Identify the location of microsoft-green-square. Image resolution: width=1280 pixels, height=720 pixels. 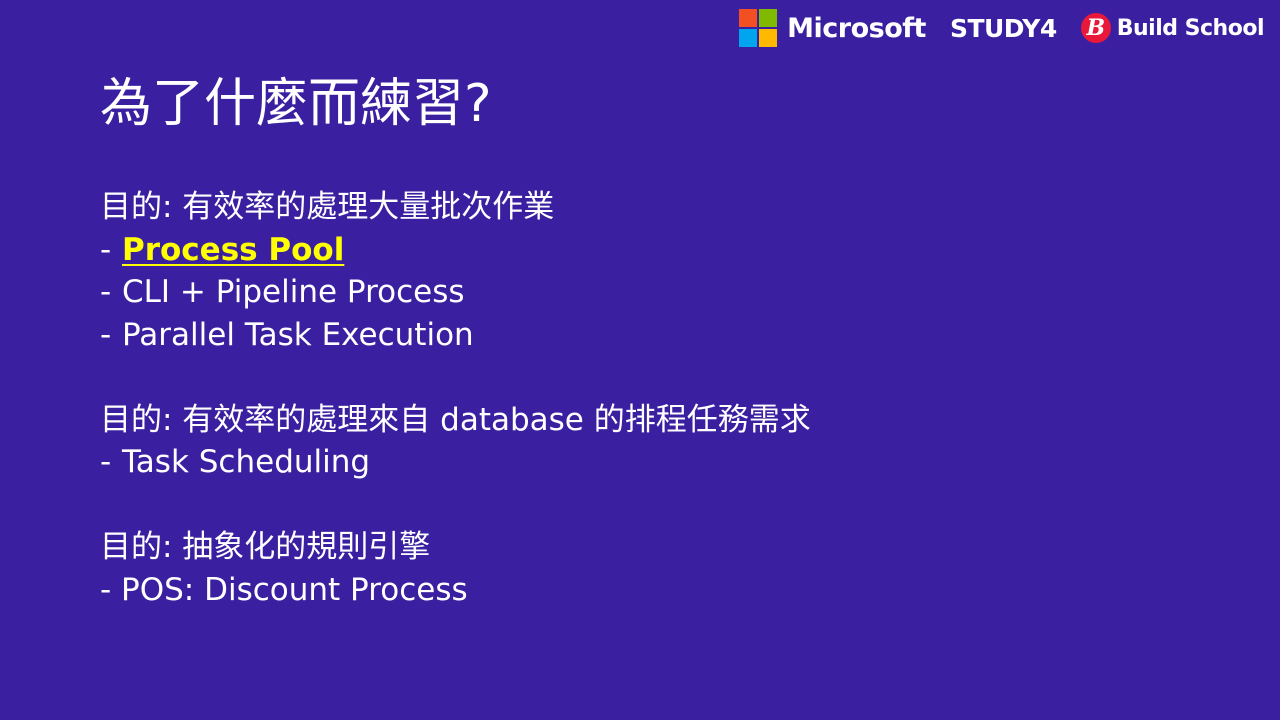
(768, 18).